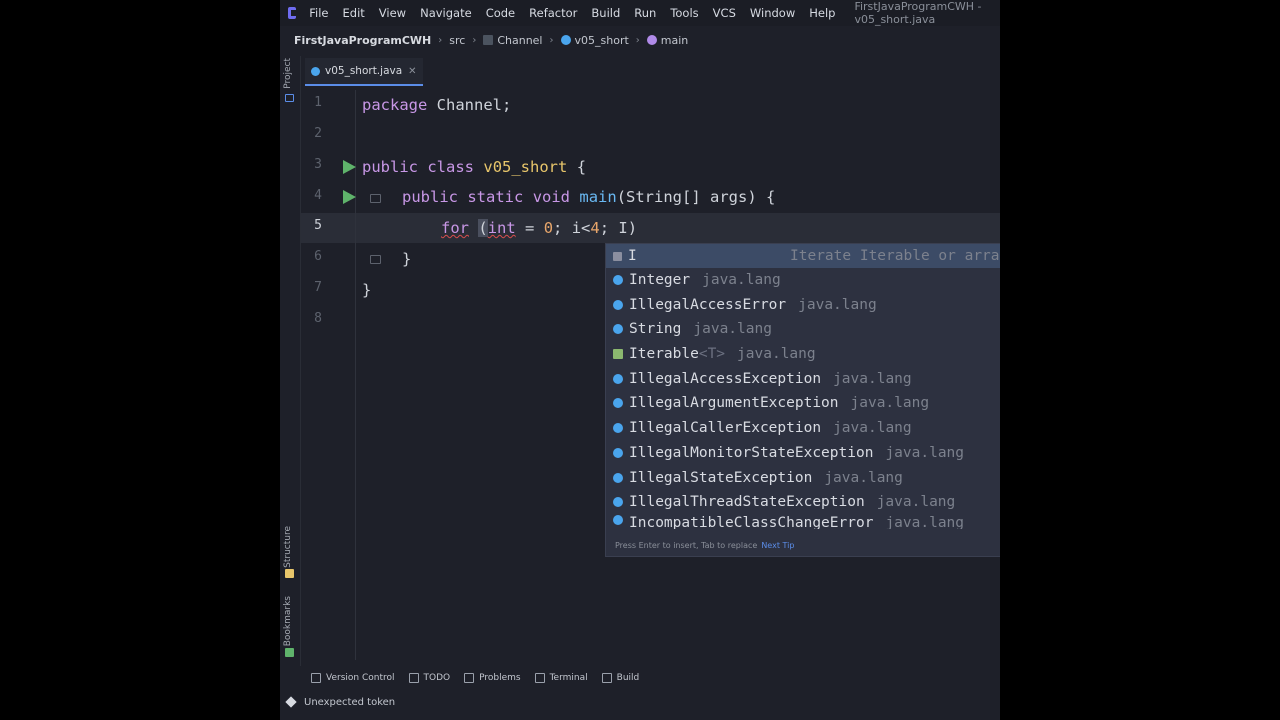 The height and width of the screenshot is (720, 1280). What do you see at coordinates (362, 40) in the screenshot?
I see `breadcrumb-project: FirstJavaProgramCWH` at bounding box center [362, 40].